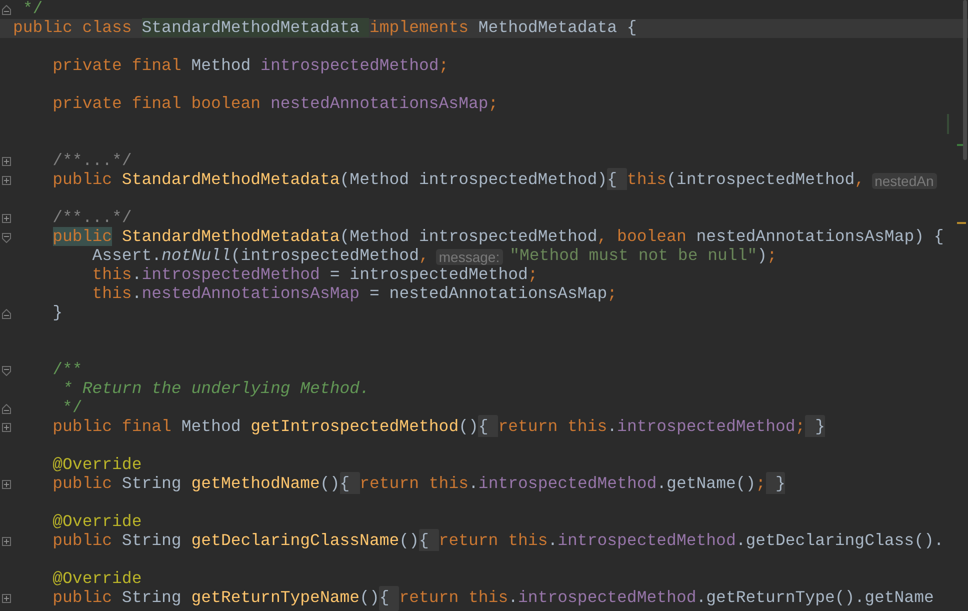 The height and width of the screenshot is (611, 968). What do you see at coordinates (250, 66) in the screenshot?
I see `code-text: private final Method introspectedMethod;` at bounding box center [250, 66].